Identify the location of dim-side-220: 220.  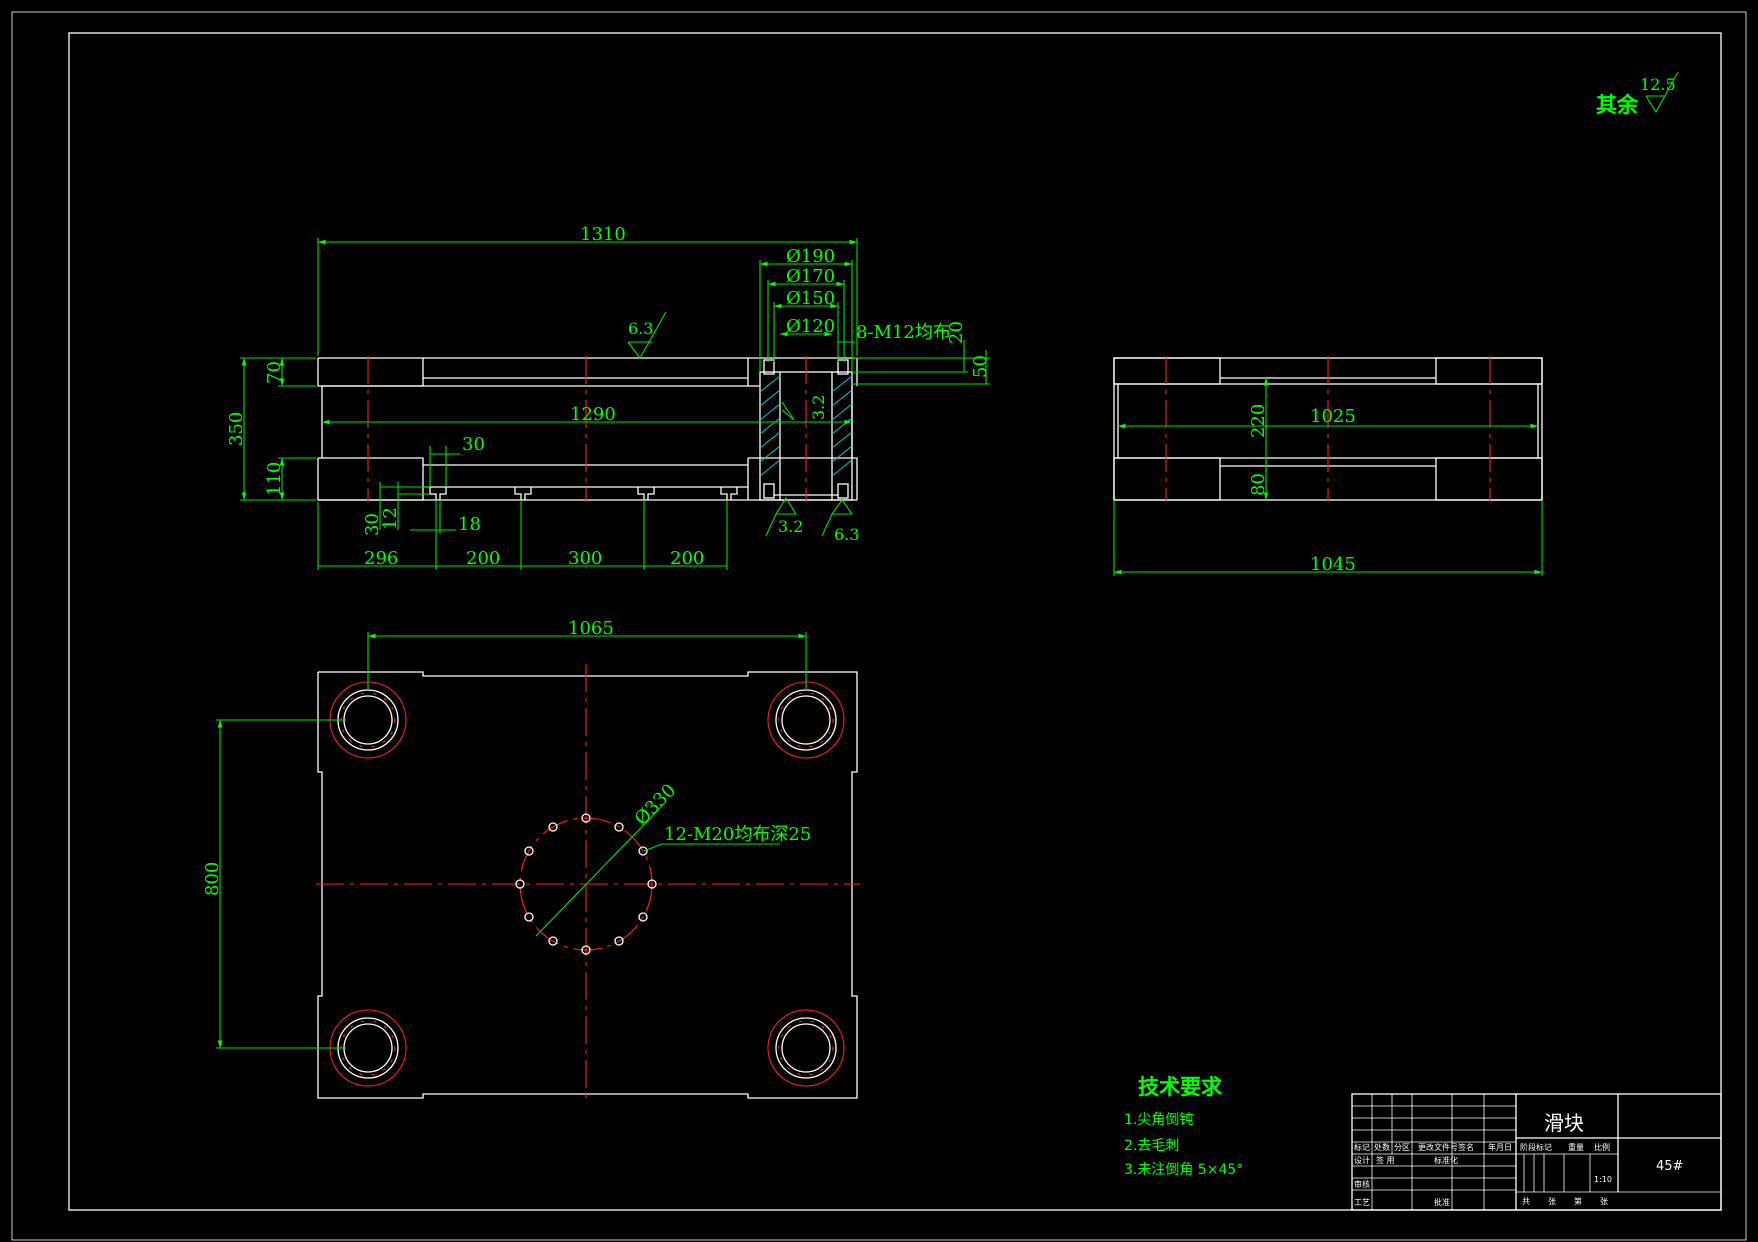
(1258, 421).